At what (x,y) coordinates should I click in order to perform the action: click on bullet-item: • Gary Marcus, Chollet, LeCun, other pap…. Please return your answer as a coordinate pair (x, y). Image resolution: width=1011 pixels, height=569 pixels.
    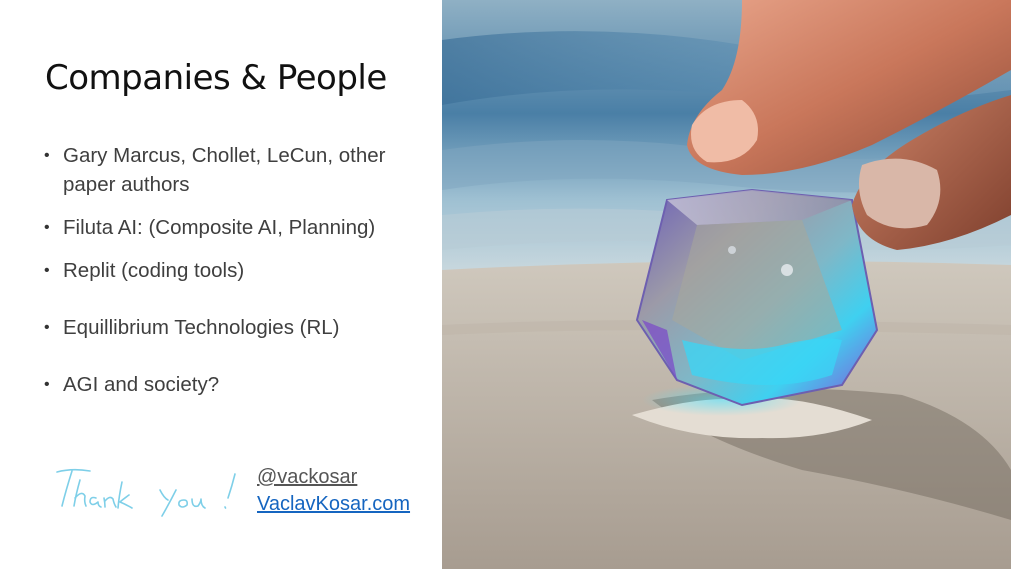
    Looking at the image, I should click on (236, 170).